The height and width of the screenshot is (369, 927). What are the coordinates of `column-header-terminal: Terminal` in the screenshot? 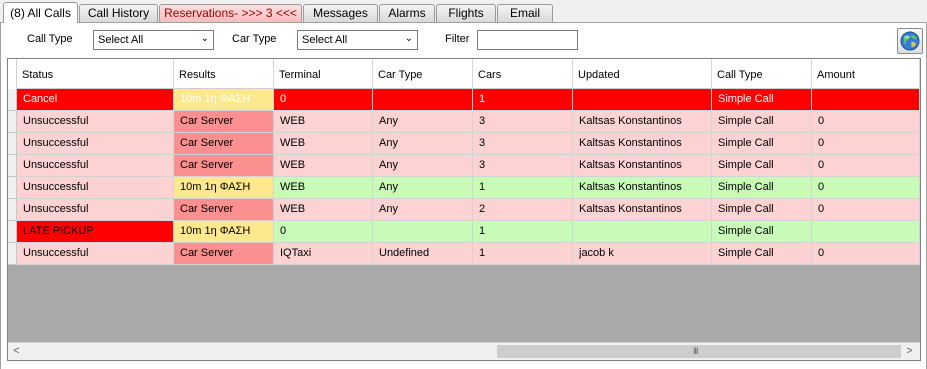 It's located at (323, 73).